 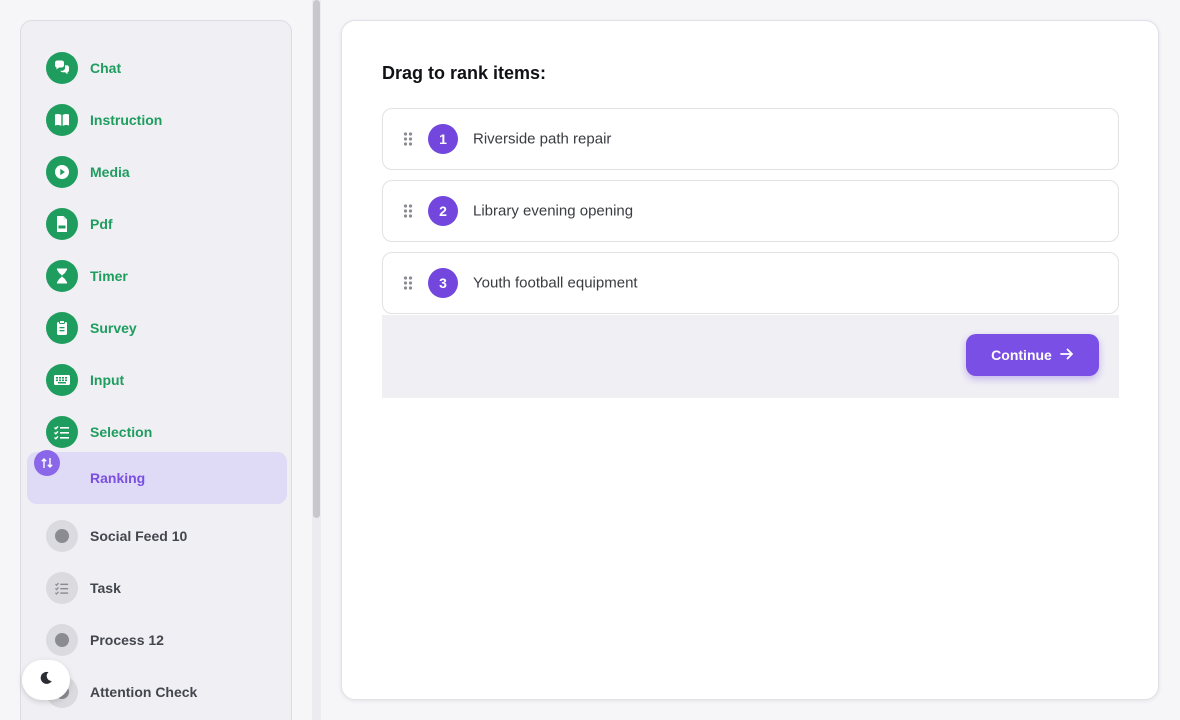 What do you see at coordinates (62, 328) in the screenshot?
I see `clipboard-icon` at bounding box center [62, 328].